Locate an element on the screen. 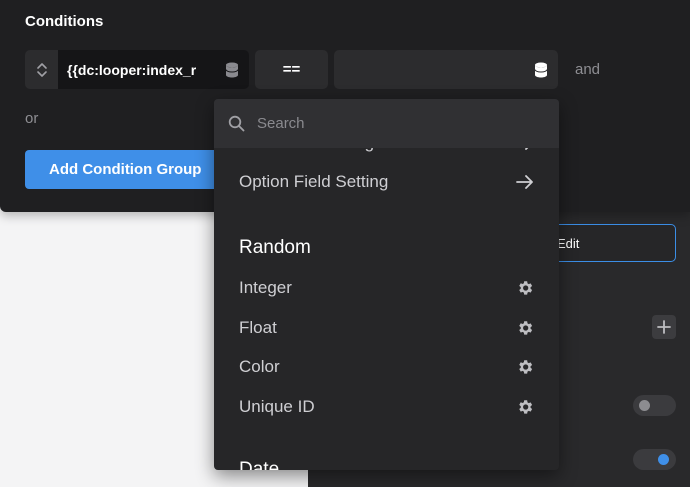 This screenshot has width=690, height=487. list-item-label: Option Field Setting is located at coordinates (314, 181).